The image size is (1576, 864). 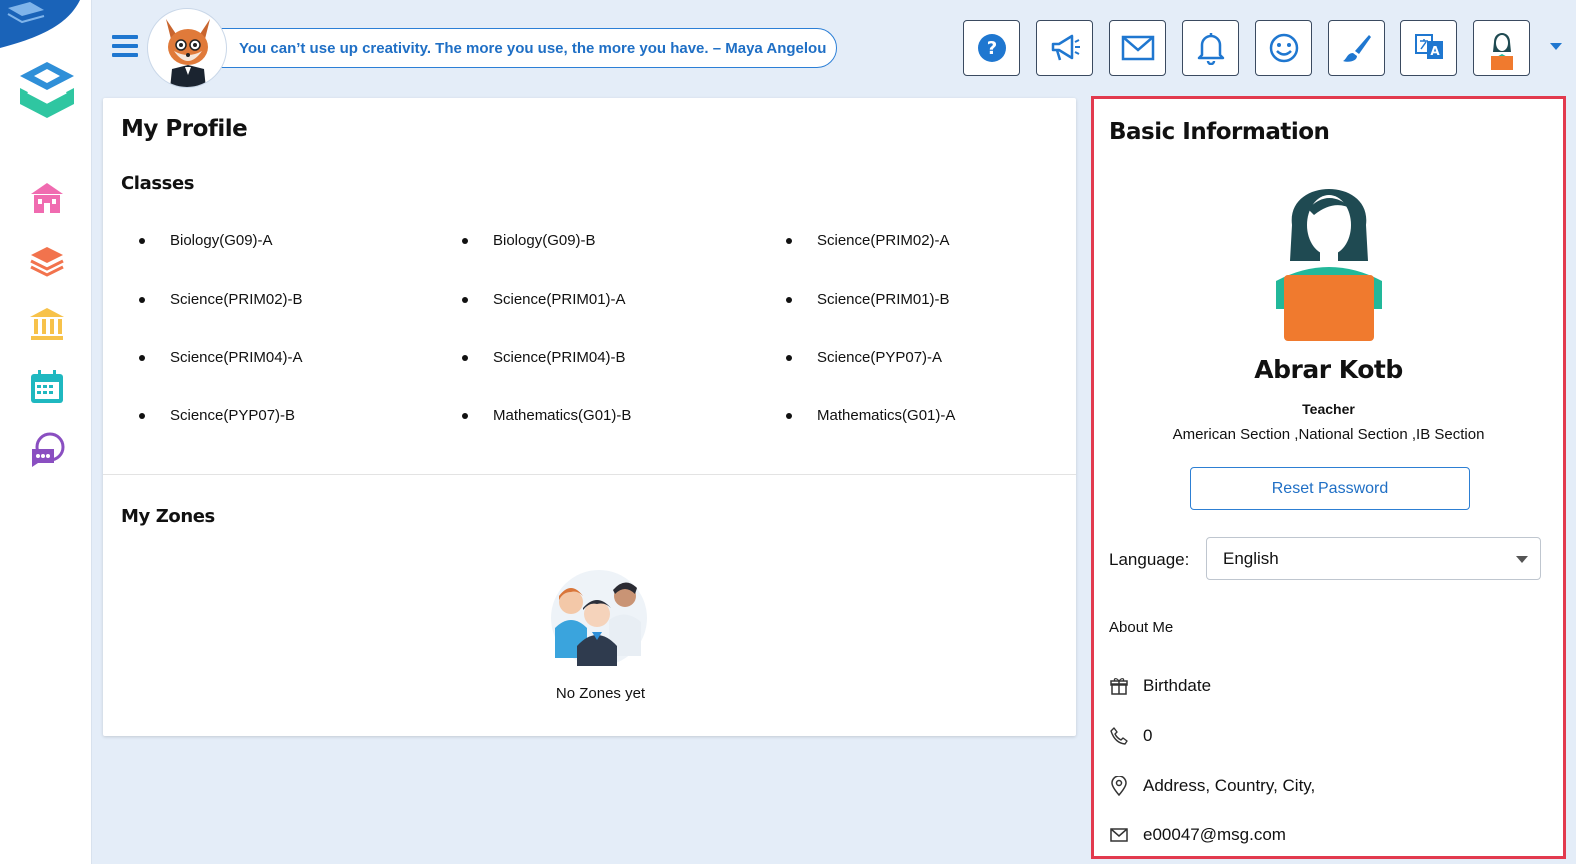 I want to click on chat-icon, so click(x=47, y=450).